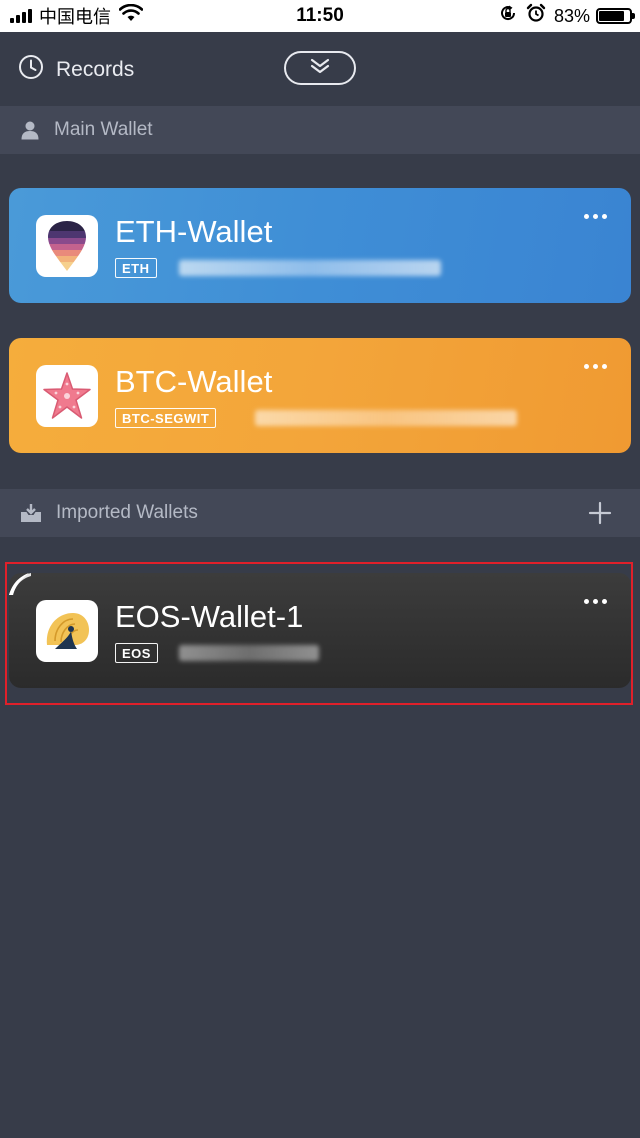 The width and height of the screenshot is (640, 1138). I want to click on battery-fill, so click(611, 16).